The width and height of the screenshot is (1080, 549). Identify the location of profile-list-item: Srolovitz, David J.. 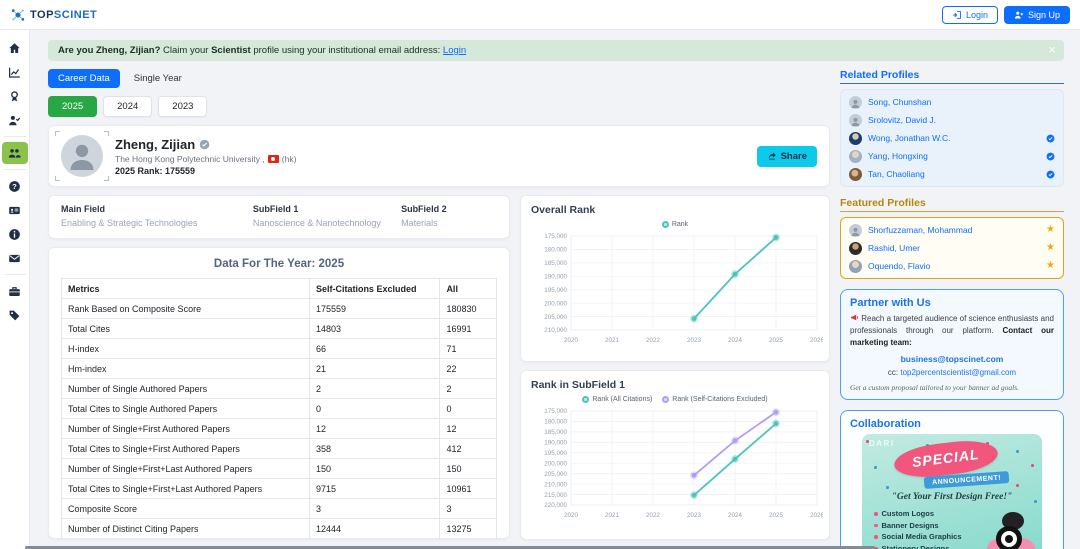
(952, 120).